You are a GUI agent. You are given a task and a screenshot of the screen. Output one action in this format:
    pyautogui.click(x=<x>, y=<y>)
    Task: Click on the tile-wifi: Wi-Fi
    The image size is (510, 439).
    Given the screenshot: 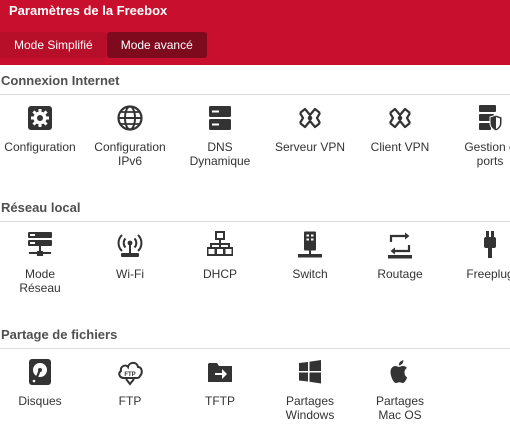 What is the action you would take?
    pyautogui.click(x=130, y=256)
    